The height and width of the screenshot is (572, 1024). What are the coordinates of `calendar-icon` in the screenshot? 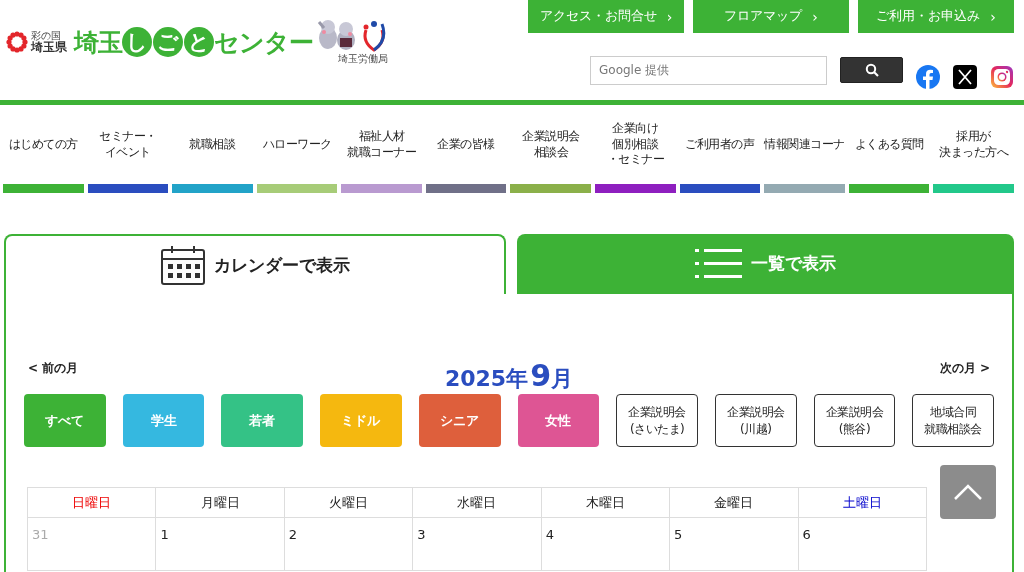 It's located at (182, 265).